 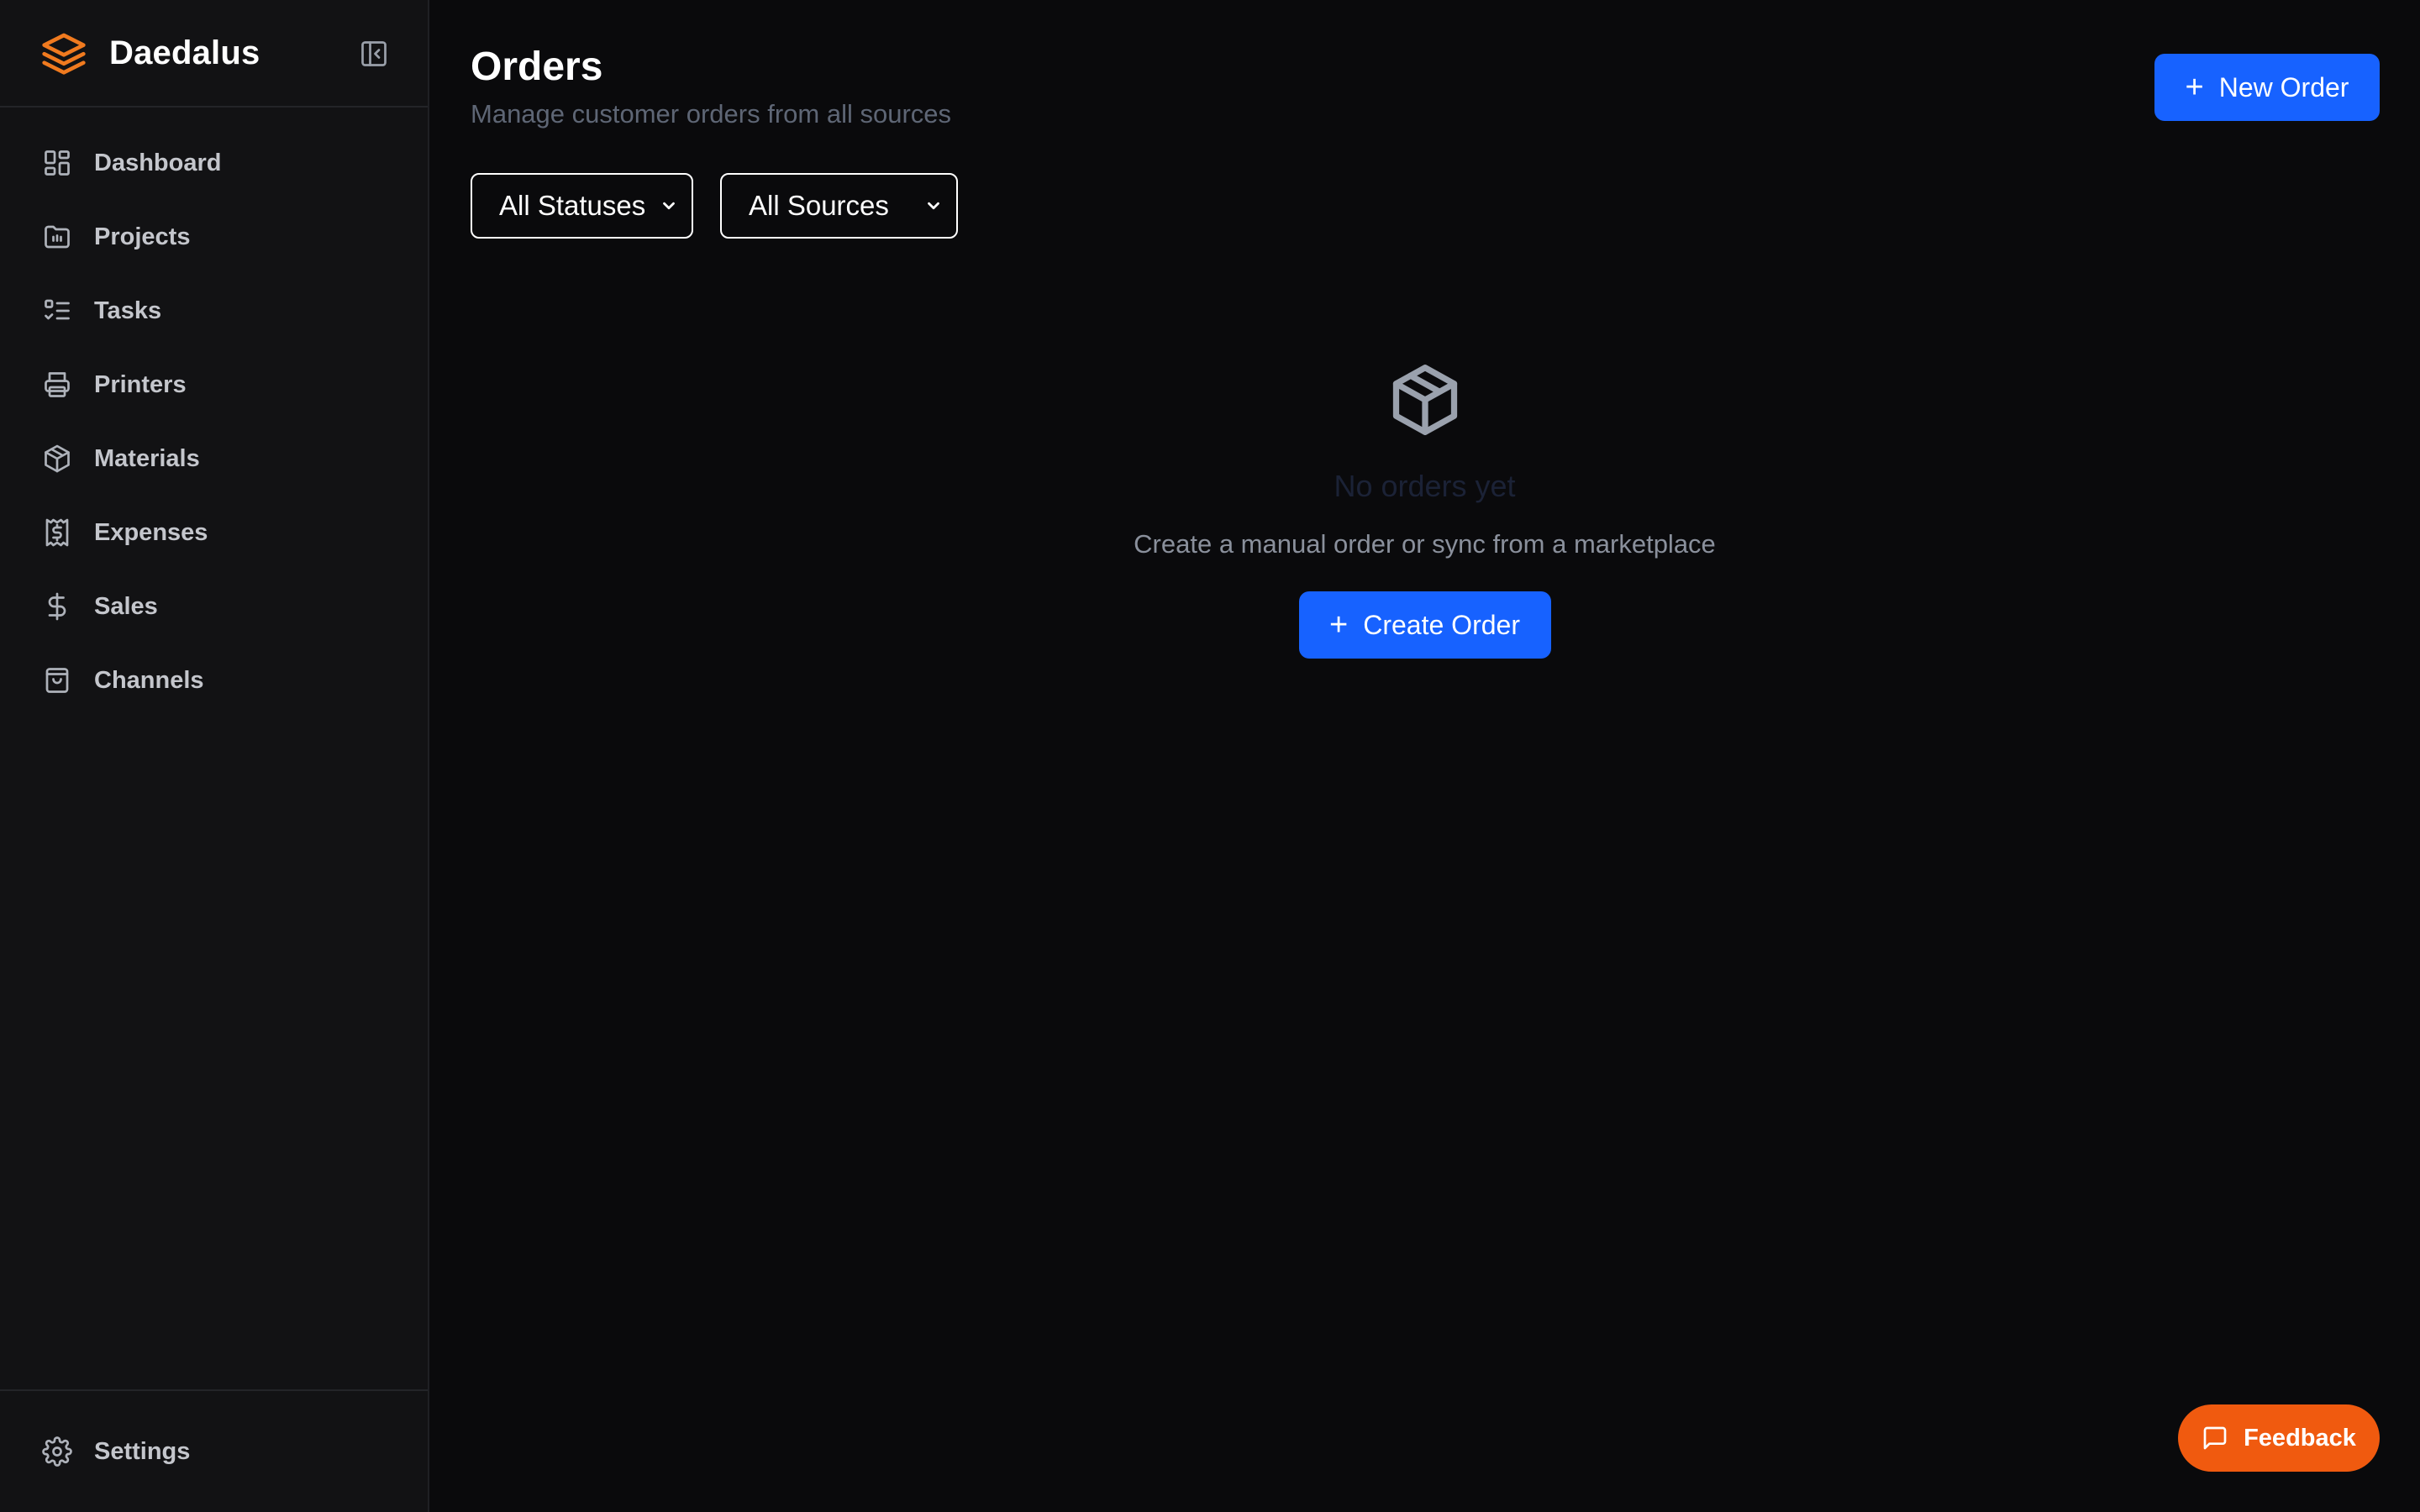 I want to click on source-filter-value: All Sources, so click(x=819, y=205).